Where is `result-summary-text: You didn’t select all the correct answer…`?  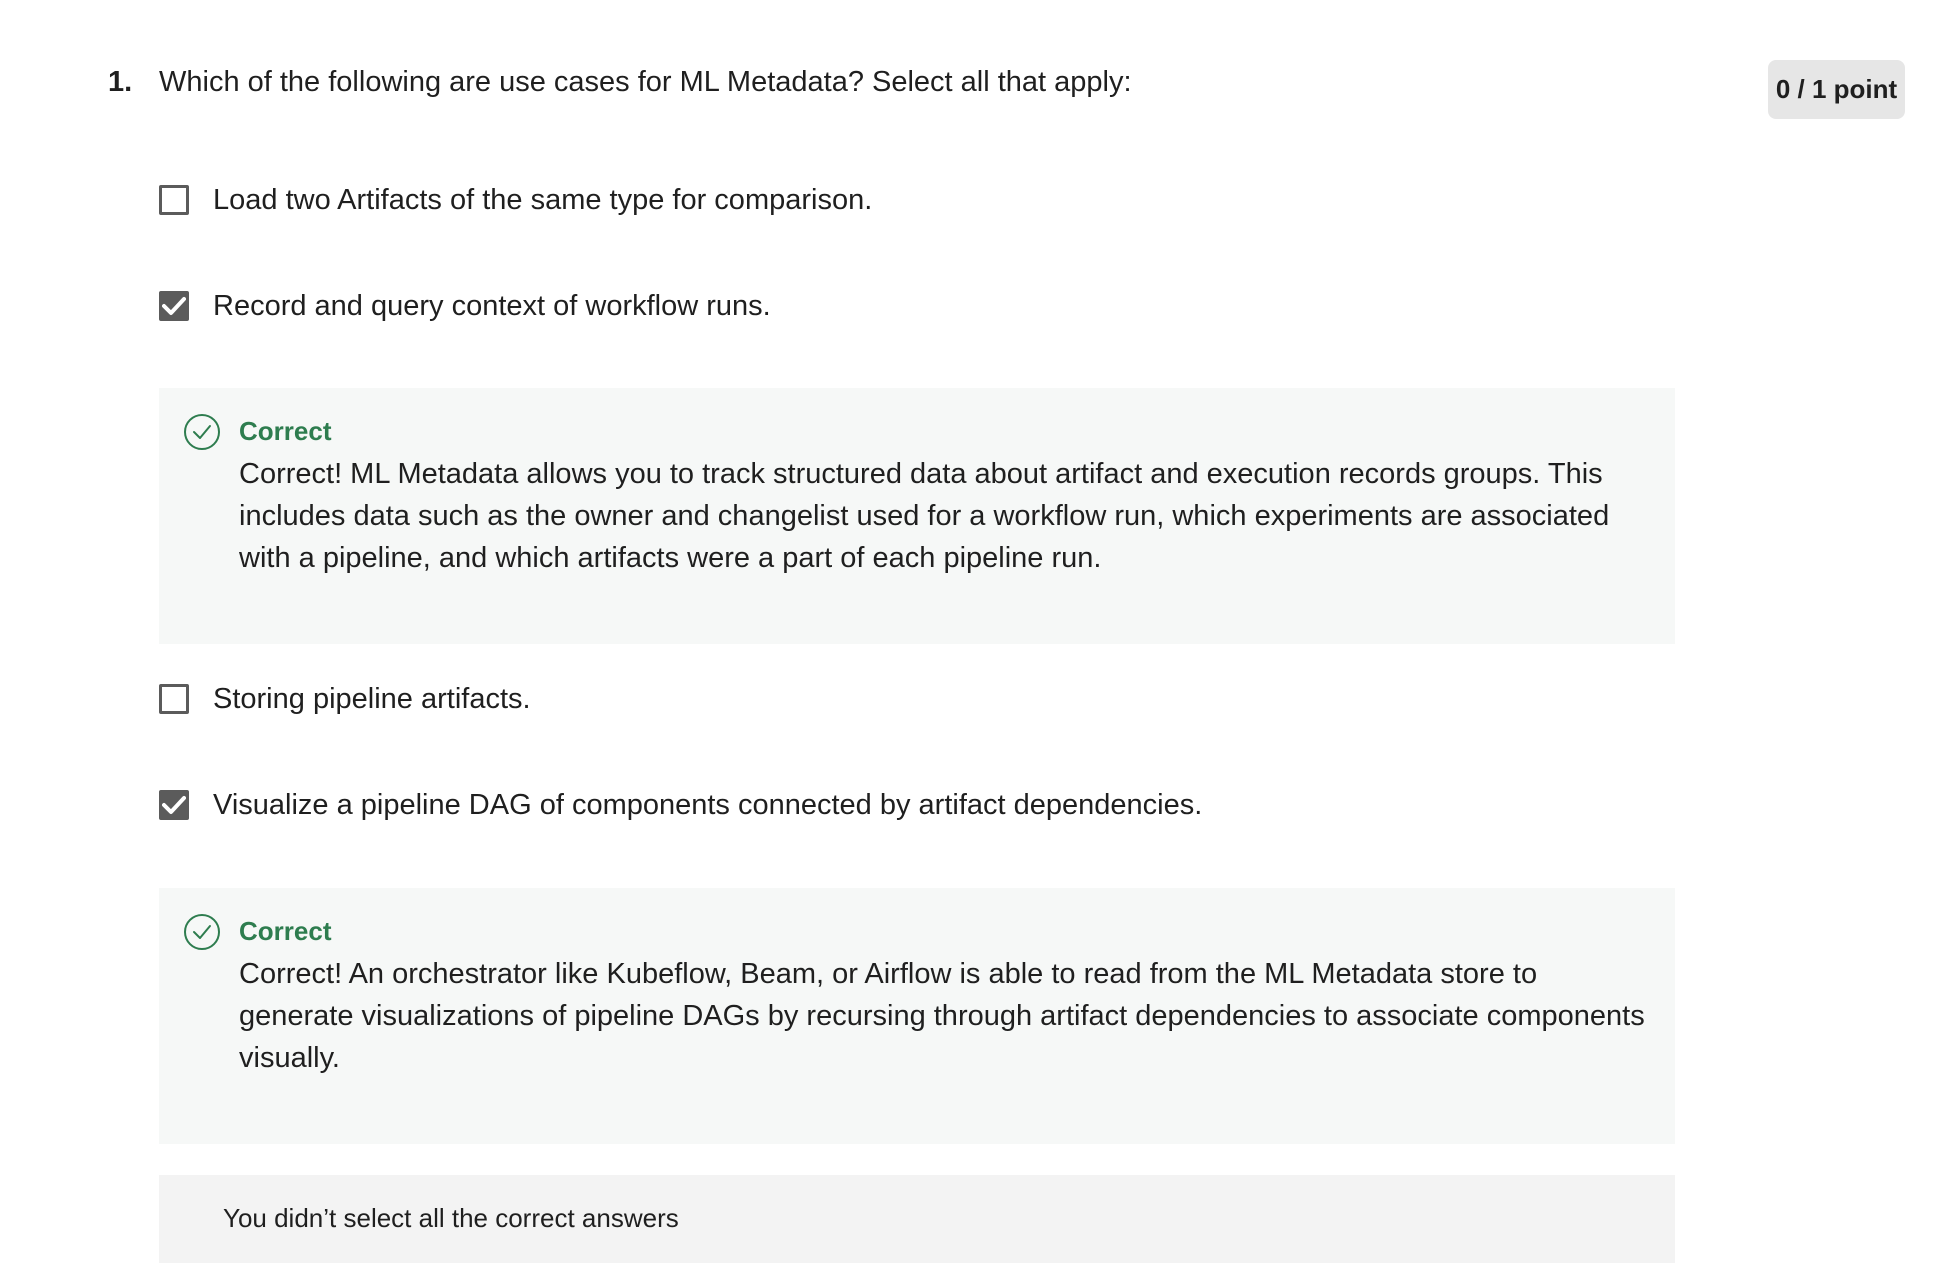 result-summary-text: You didn’t select all the correct answer… is located at coordinates (451, 1218).